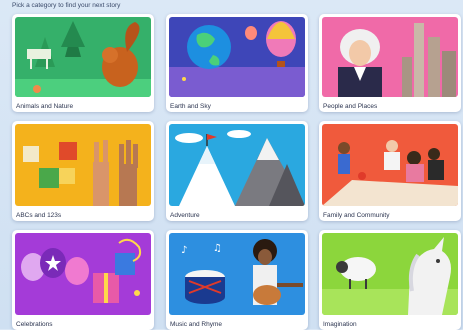 The height and width of the screenshot is (330, 463). What do you see at coordinates (83, 274) in the screenshot?
I see `balloons-gift-illustration-icon` at bounding box center [83, 274].